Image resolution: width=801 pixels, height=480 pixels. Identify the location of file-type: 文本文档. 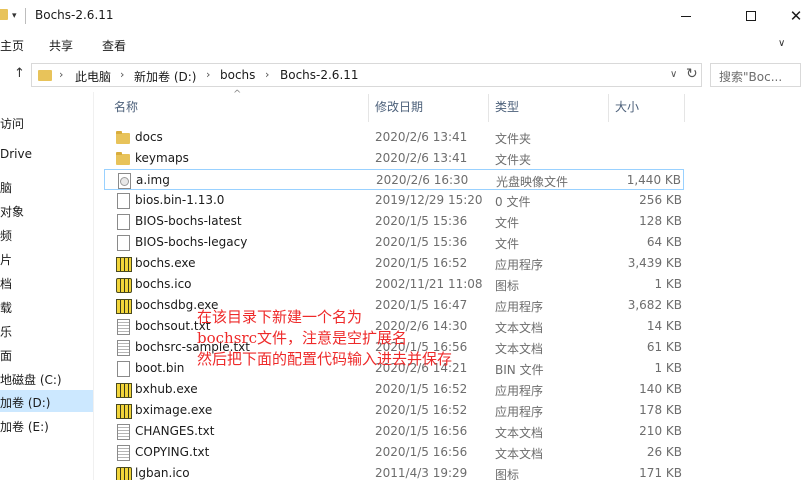
(519, 433).